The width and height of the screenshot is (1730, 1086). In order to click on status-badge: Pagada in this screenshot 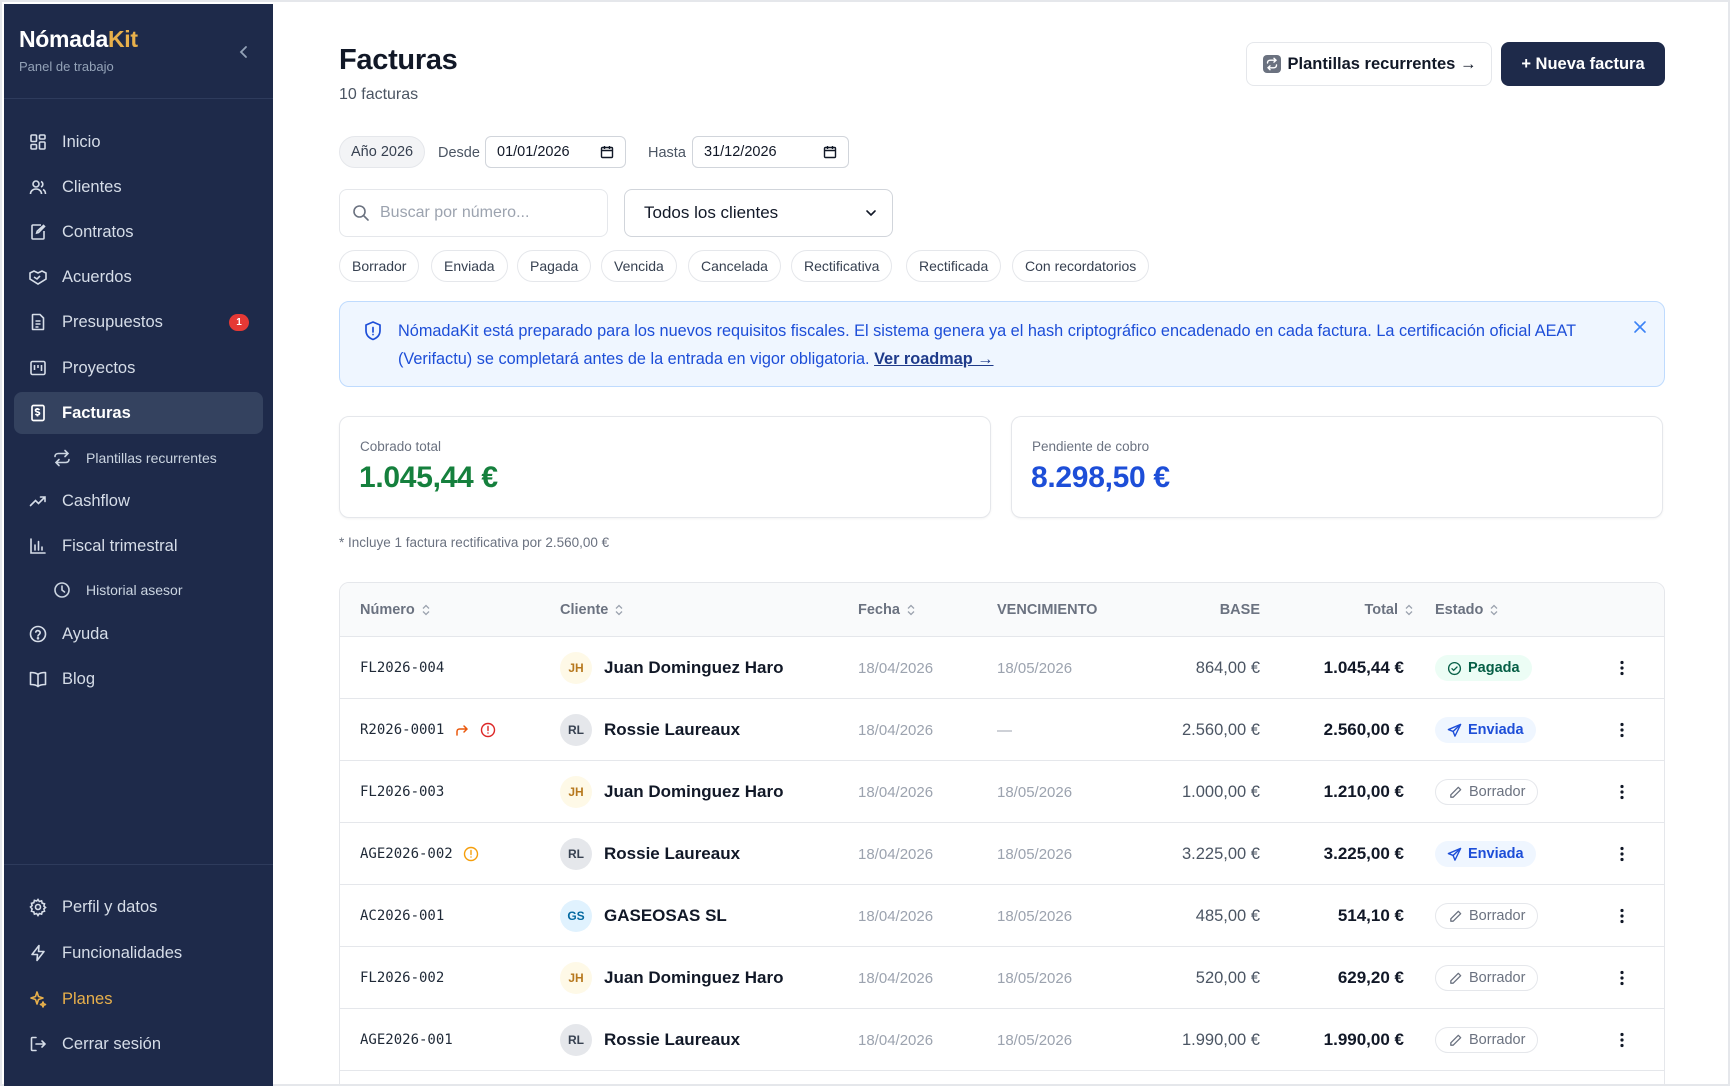, I will do `click(1483, 668)`.